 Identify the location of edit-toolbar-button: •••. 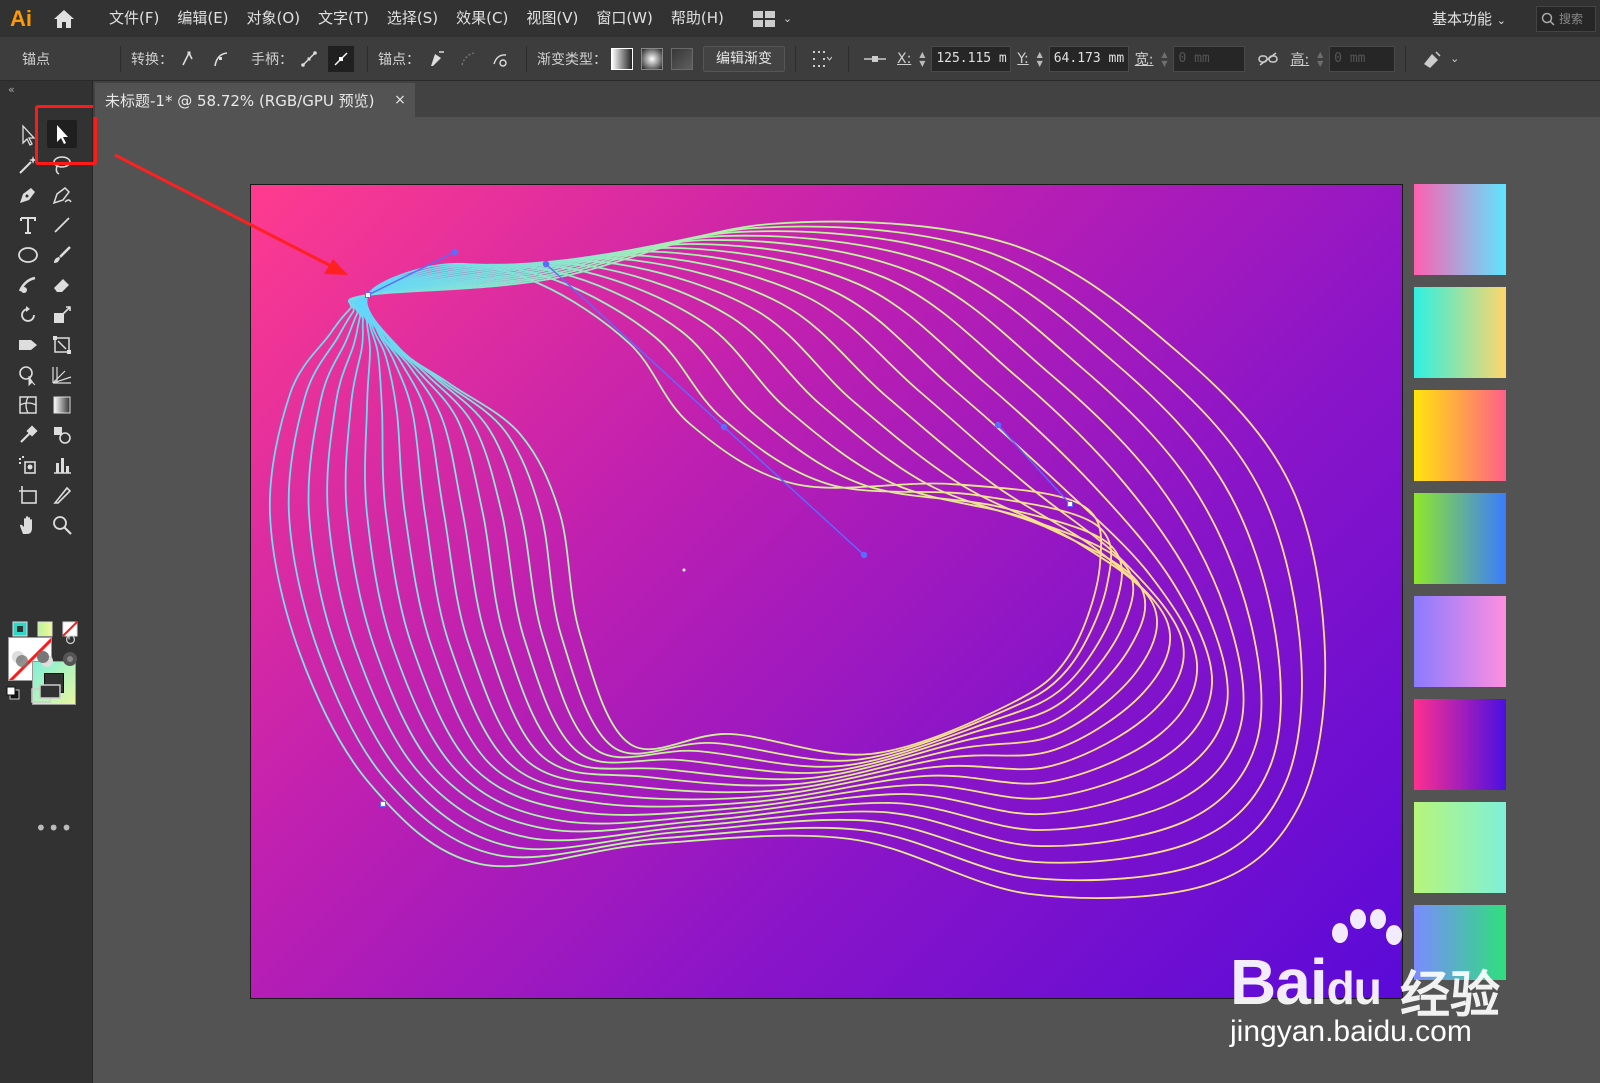
(54, 828).